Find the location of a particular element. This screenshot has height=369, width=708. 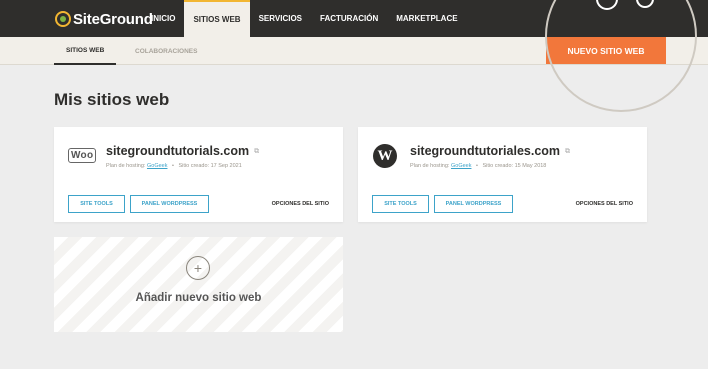

site-name-link: sitegroundtutoriales.com ⧉ is located at coordinates (490, 151).